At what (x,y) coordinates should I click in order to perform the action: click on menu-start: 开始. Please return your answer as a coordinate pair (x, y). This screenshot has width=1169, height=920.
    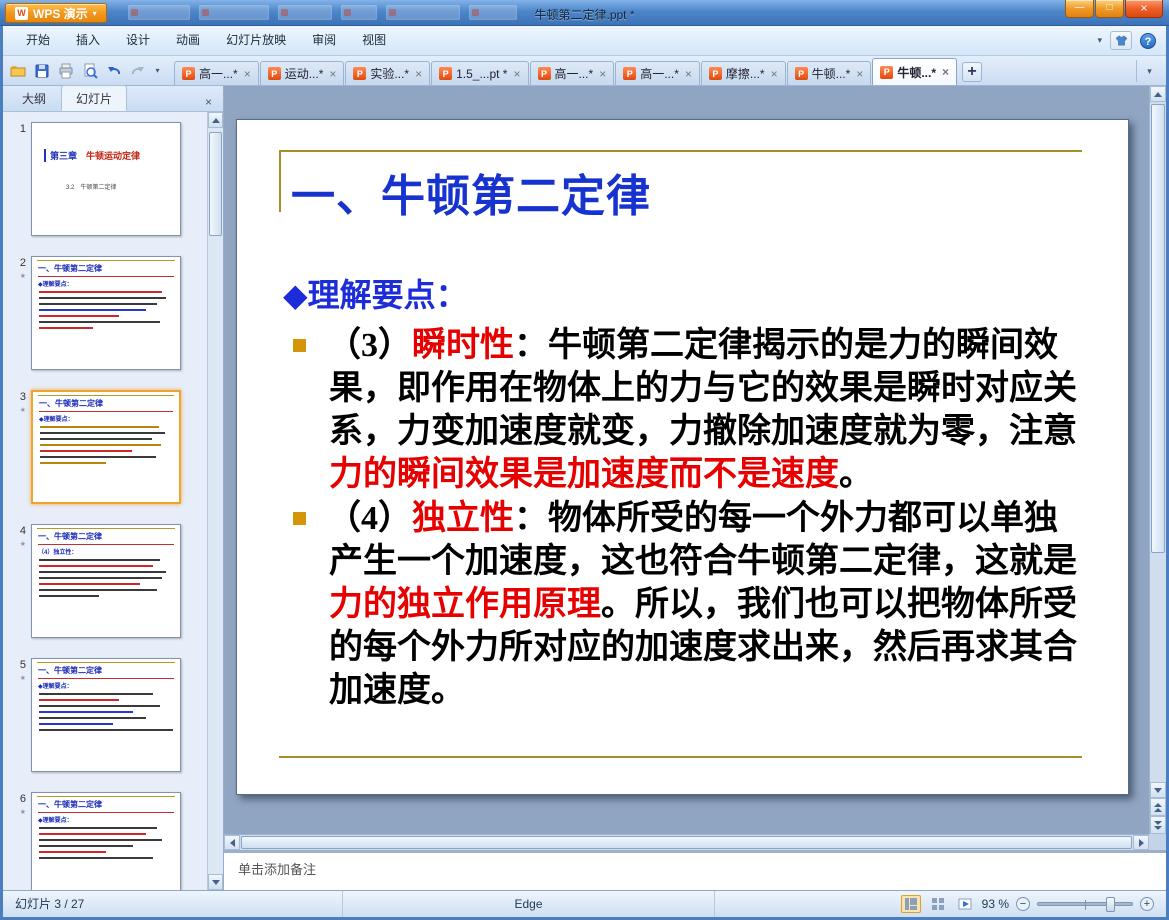
    Looking at the image, I should click on (38, 40).